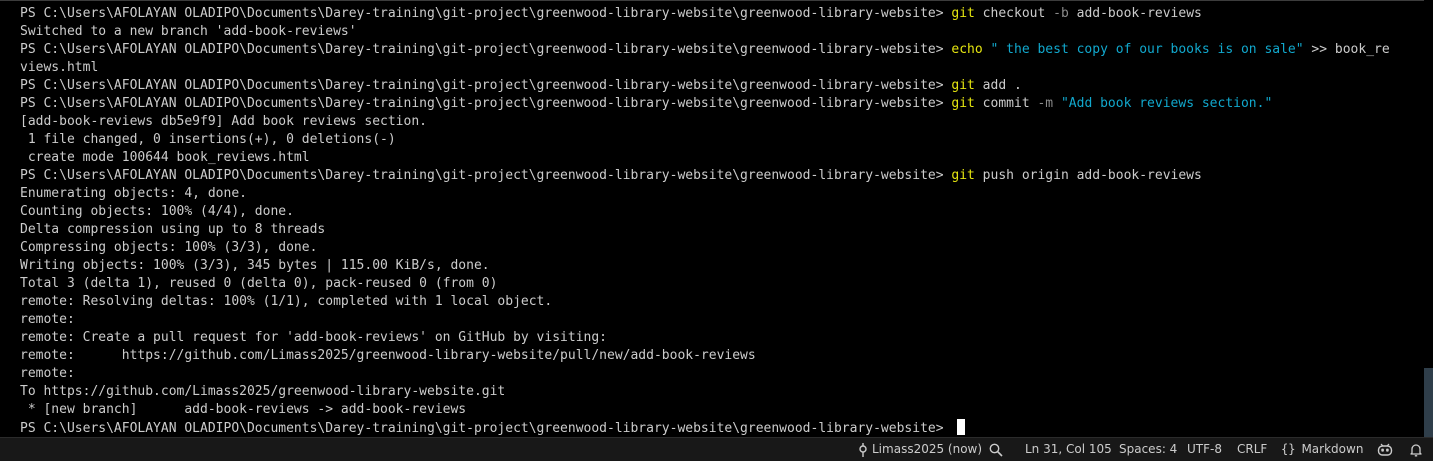 The image size is (1433, 461). What do you see at coordinates (722, 194) in the screenshot?
I see `terminal-line: Enumerating objects: 4, done.` at bounding box center [722, 194].